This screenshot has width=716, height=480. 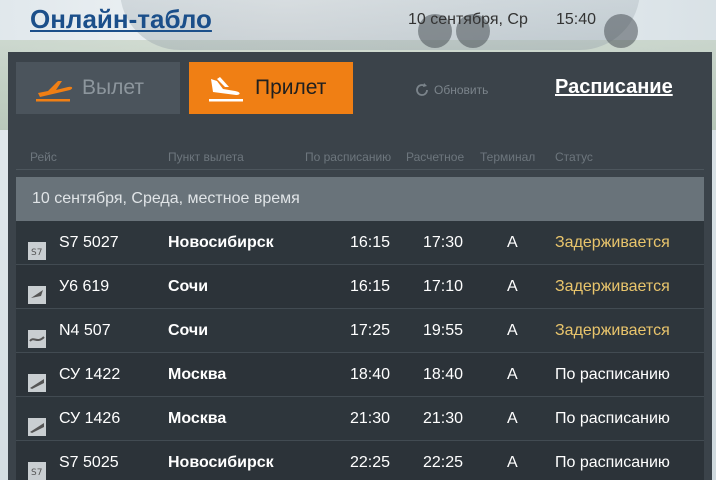 I want to click on tab-departures-label: Вылет, so click(x=113, y=87).